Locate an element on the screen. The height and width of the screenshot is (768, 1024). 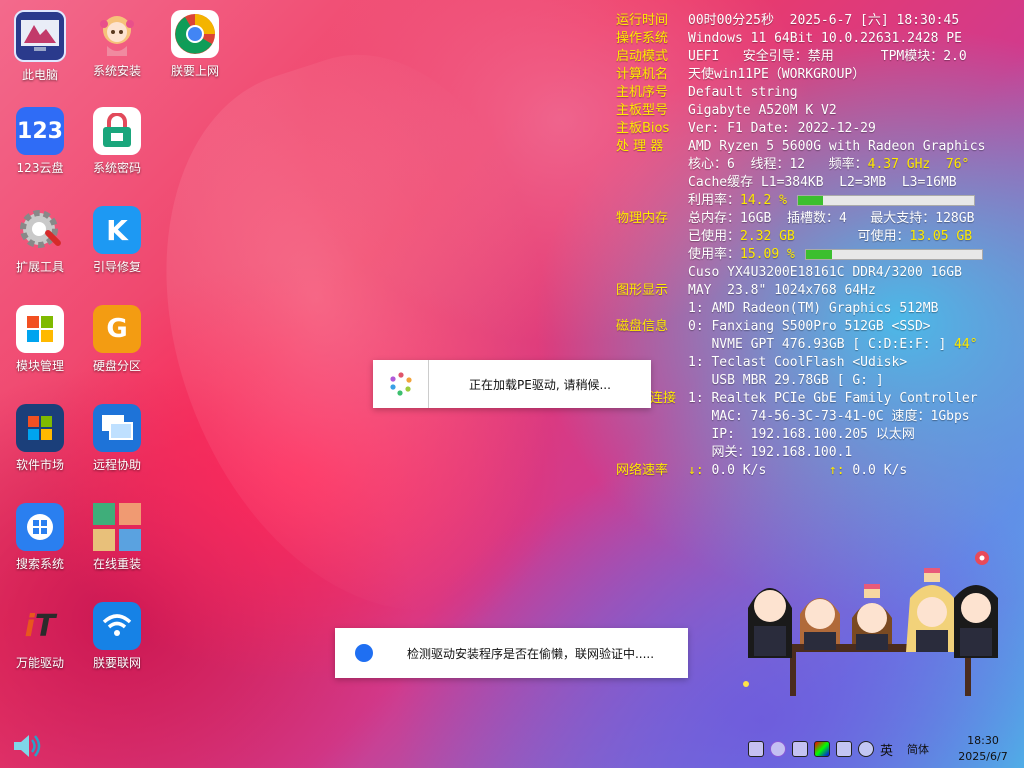
cpu-util-value: 14.2 % is located at coordinates (763, 200).